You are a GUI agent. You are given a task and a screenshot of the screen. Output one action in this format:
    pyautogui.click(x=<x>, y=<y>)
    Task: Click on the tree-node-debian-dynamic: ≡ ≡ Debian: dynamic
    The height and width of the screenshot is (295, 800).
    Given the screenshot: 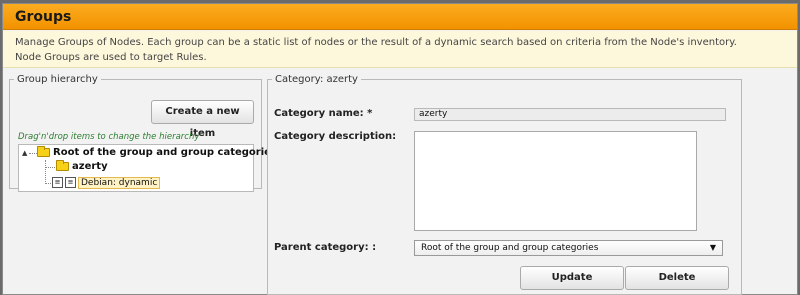 What is the action you would take?
    pyautogui.click(x=106, y=183)
    